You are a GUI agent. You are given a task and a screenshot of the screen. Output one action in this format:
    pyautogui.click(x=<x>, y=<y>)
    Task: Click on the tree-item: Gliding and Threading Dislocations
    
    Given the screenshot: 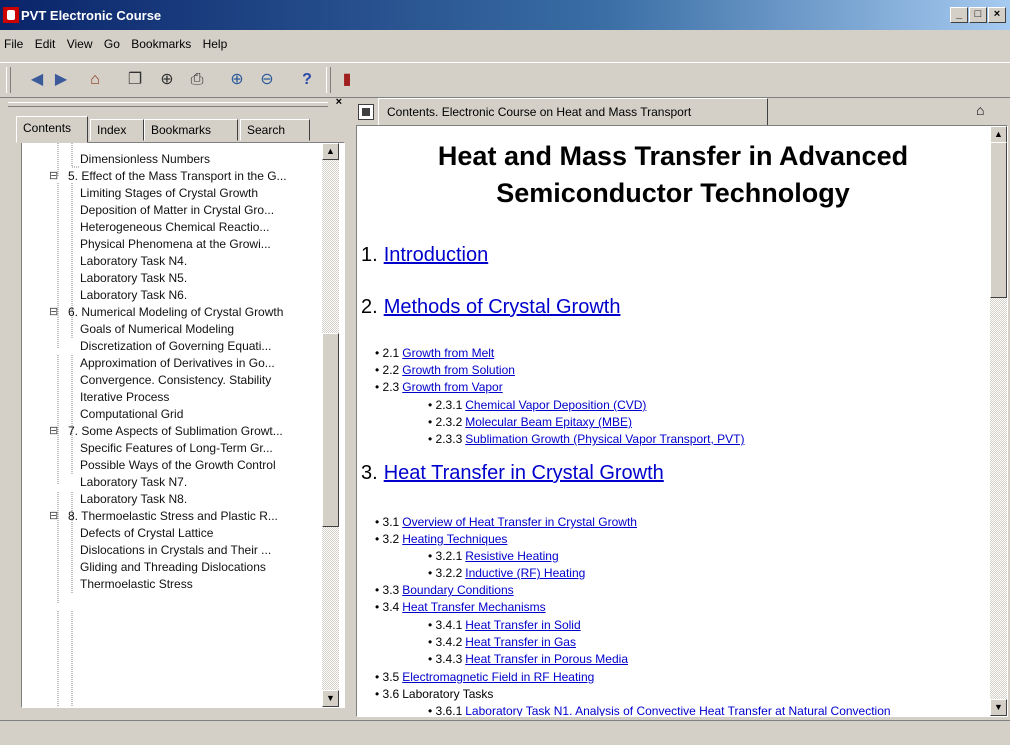 What is the action you would take?
    pyautogui.click(x=173, y=567)
    